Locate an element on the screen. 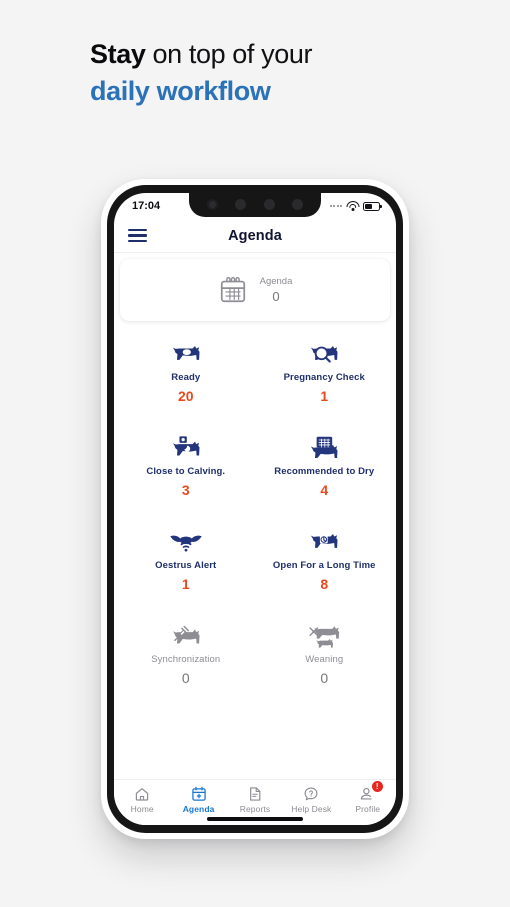  signal-dots-icon is located at coordinates (335, 206).